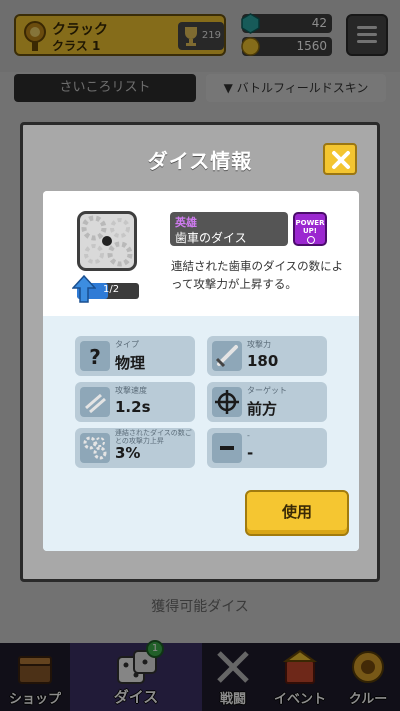 This screenshot has width=400, height=711. Describe the element at coordinates (95, 402) in the screenshot. I see `speed-icon` at that location.